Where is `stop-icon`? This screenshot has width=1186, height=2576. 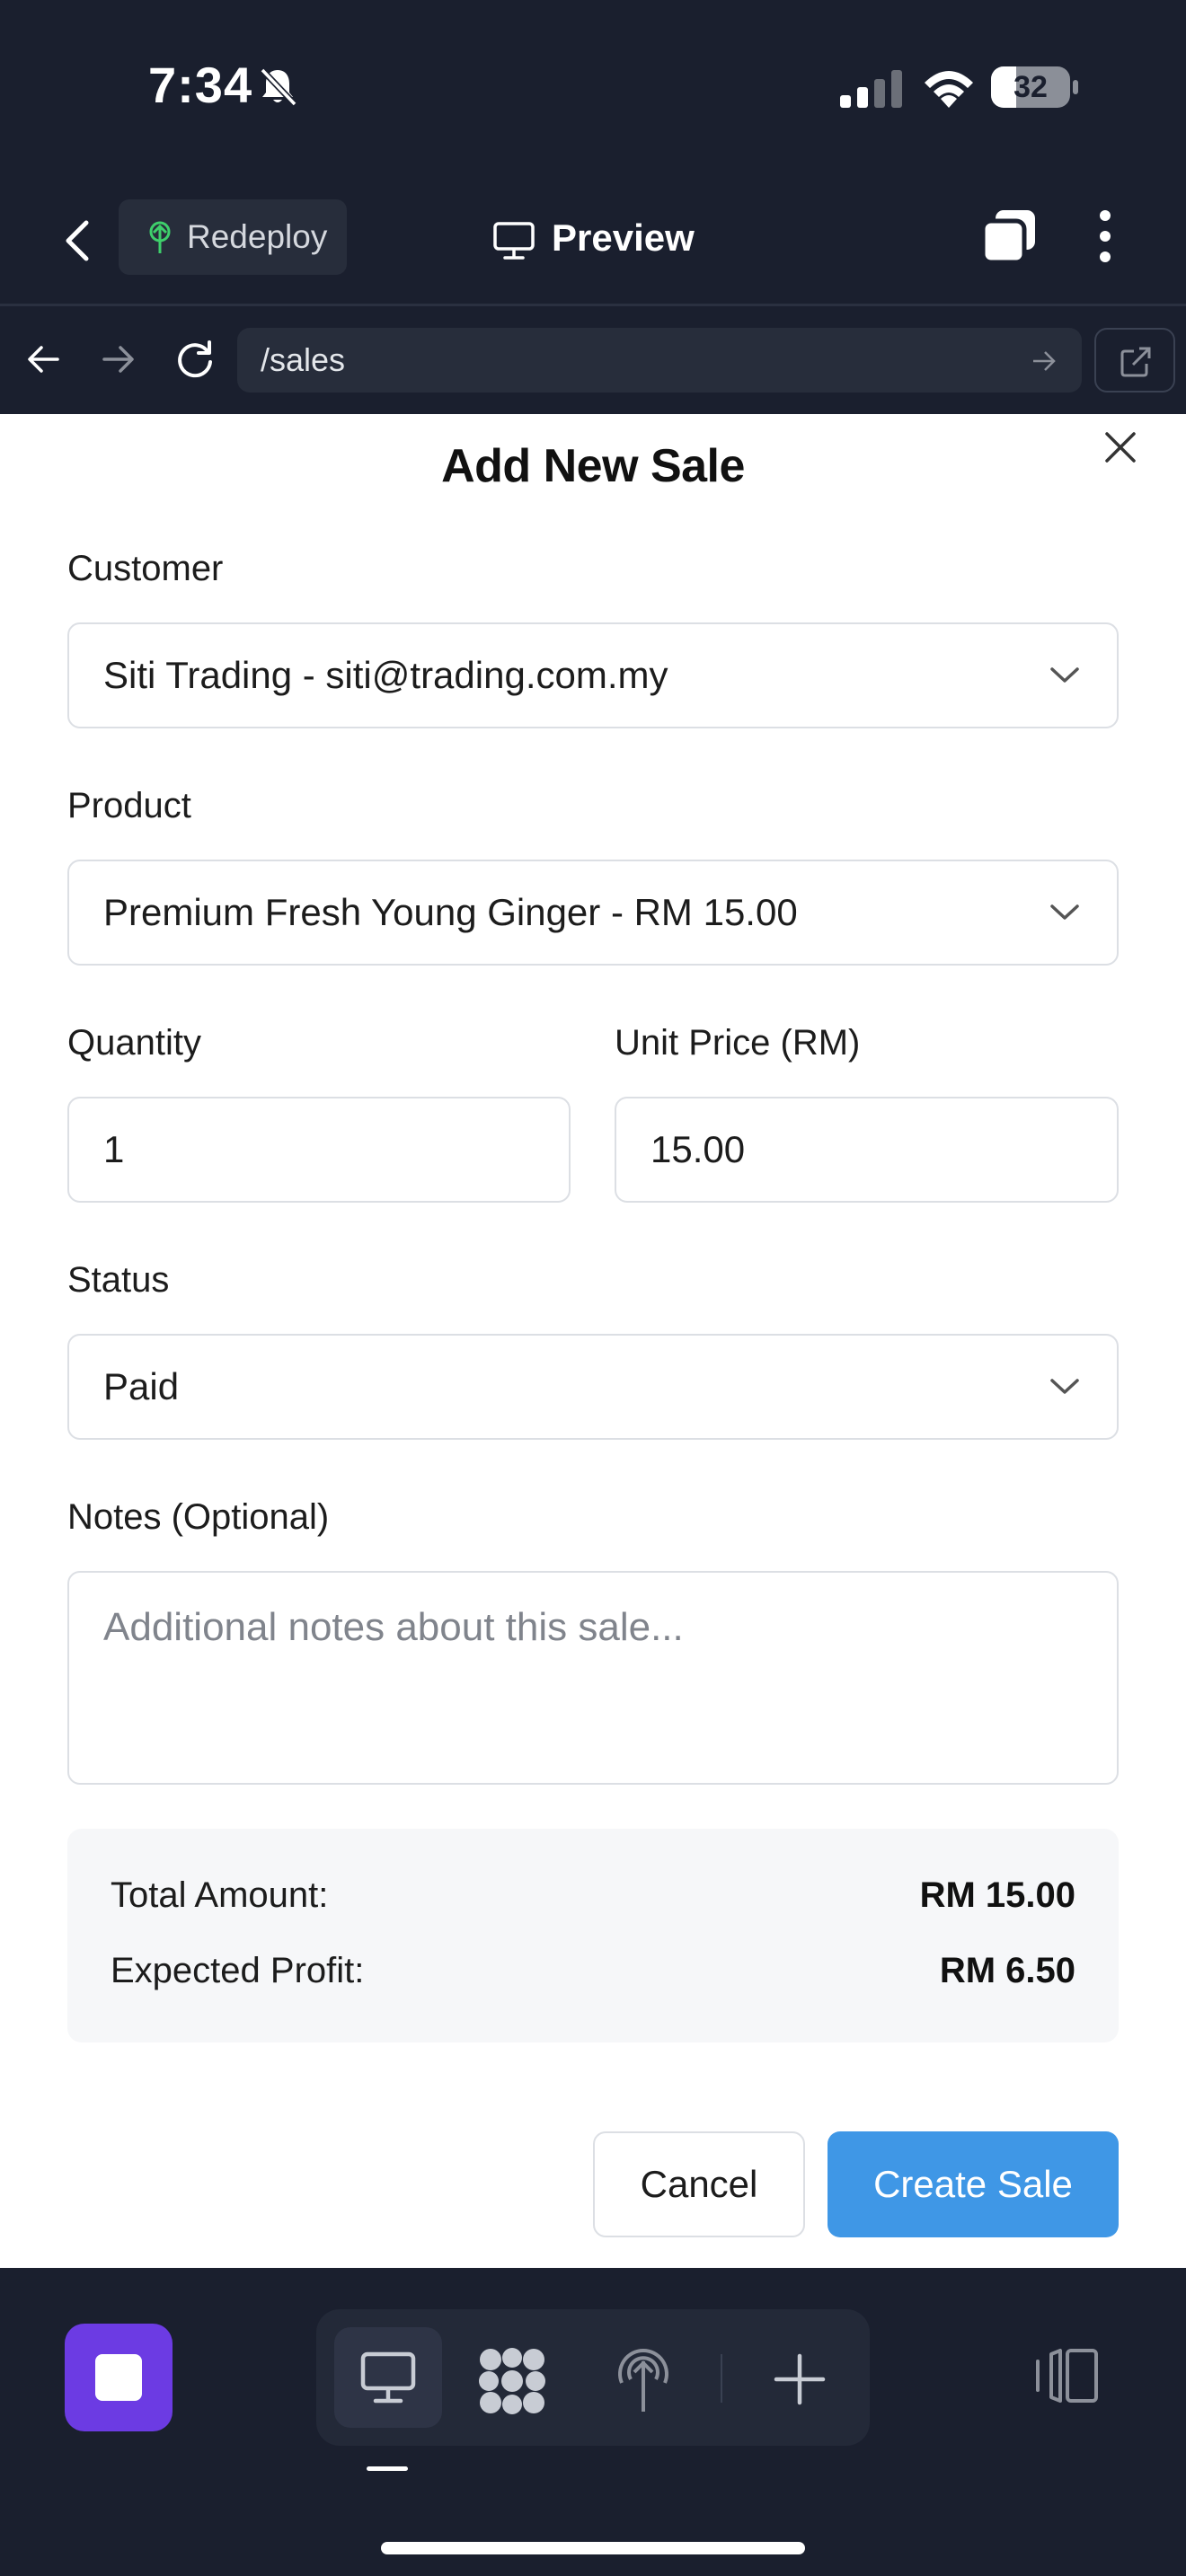 stop-icon is located at coordinates (118, 2377).